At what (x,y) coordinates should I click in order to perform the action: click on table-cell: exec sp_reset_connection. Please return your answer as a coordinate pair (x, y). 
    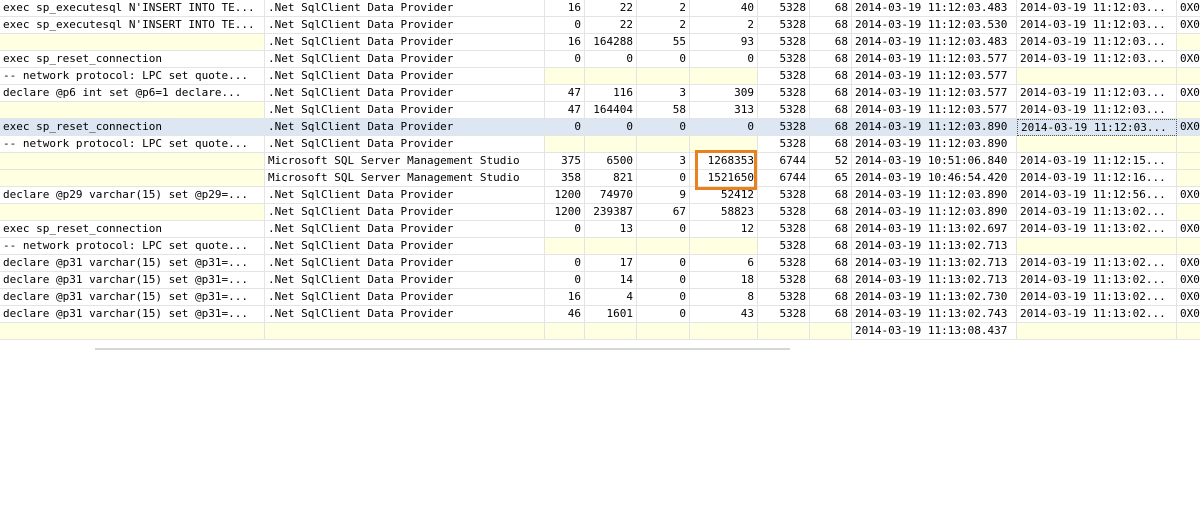
    Looking at the image, I should click on (132, 229).